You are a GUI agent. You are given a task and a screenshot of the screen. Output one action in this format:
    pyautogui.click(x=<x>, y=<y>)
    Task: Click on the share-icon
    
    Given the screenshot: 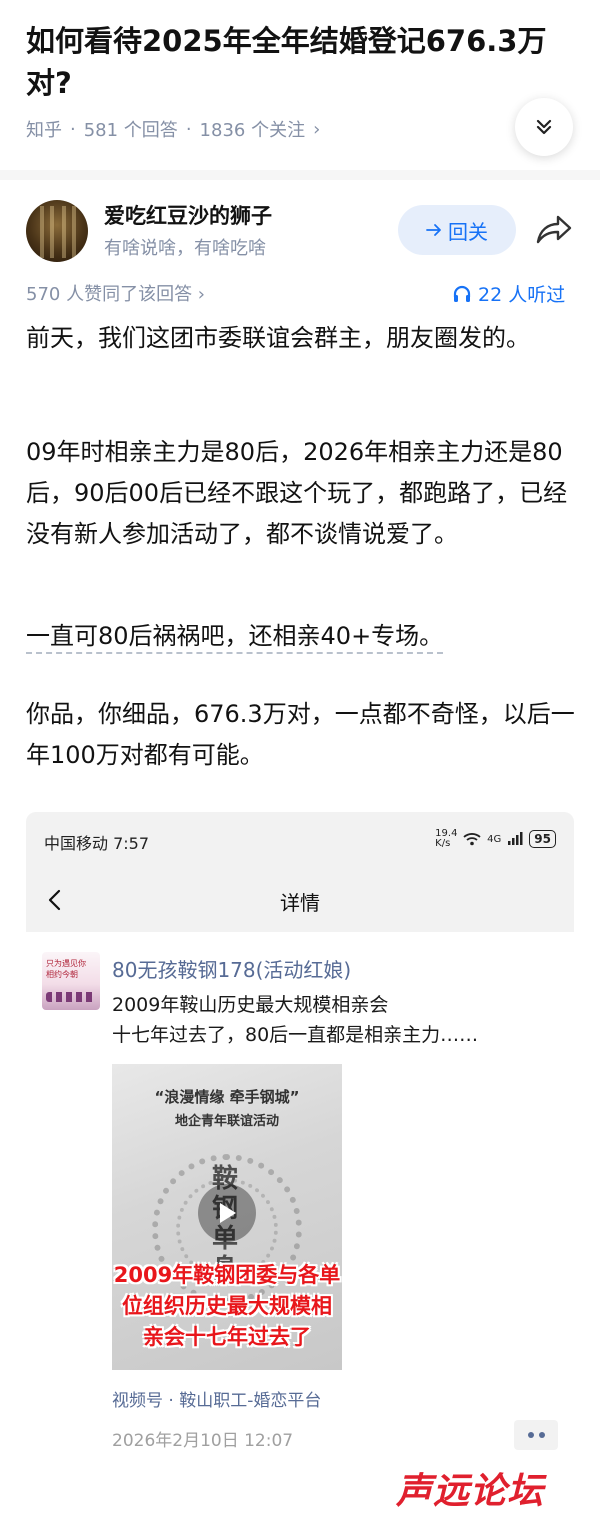 What is the action you would take?
    pyautogui.click(x=554, y=230)
    